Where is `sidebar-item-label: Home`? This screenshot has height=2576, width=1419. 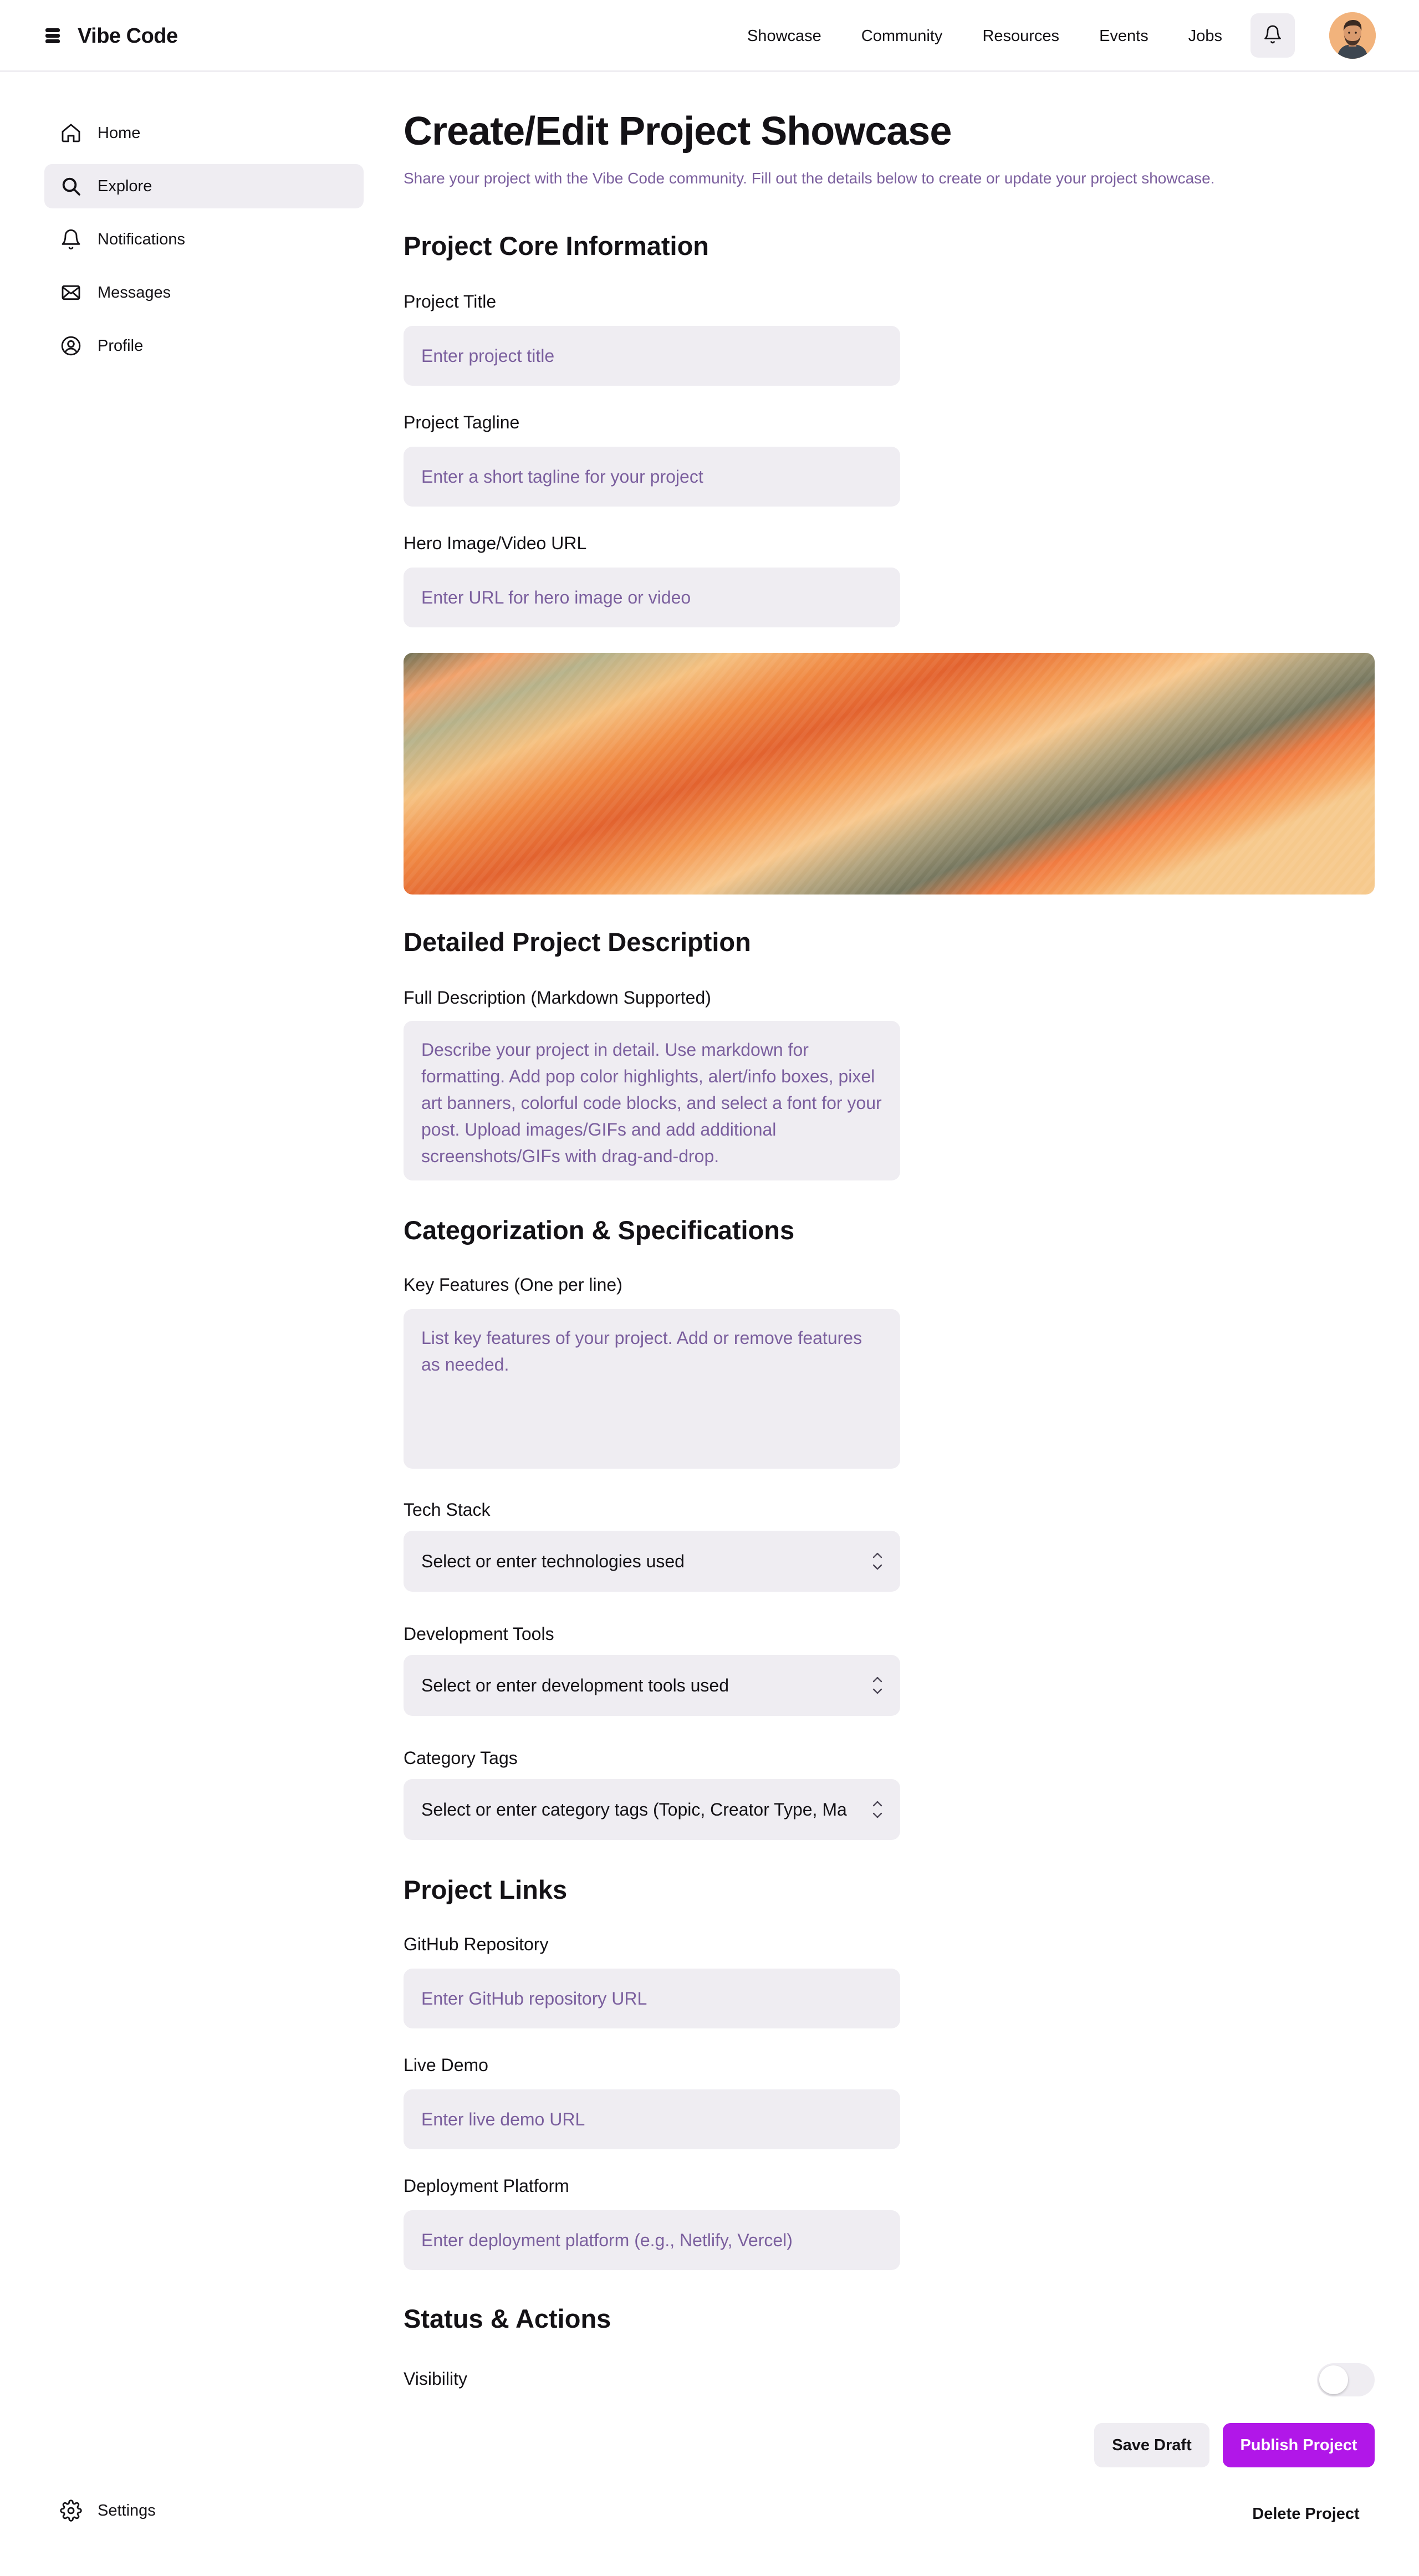 sidebar-item-label: Home is located at coordinates (120, 133).